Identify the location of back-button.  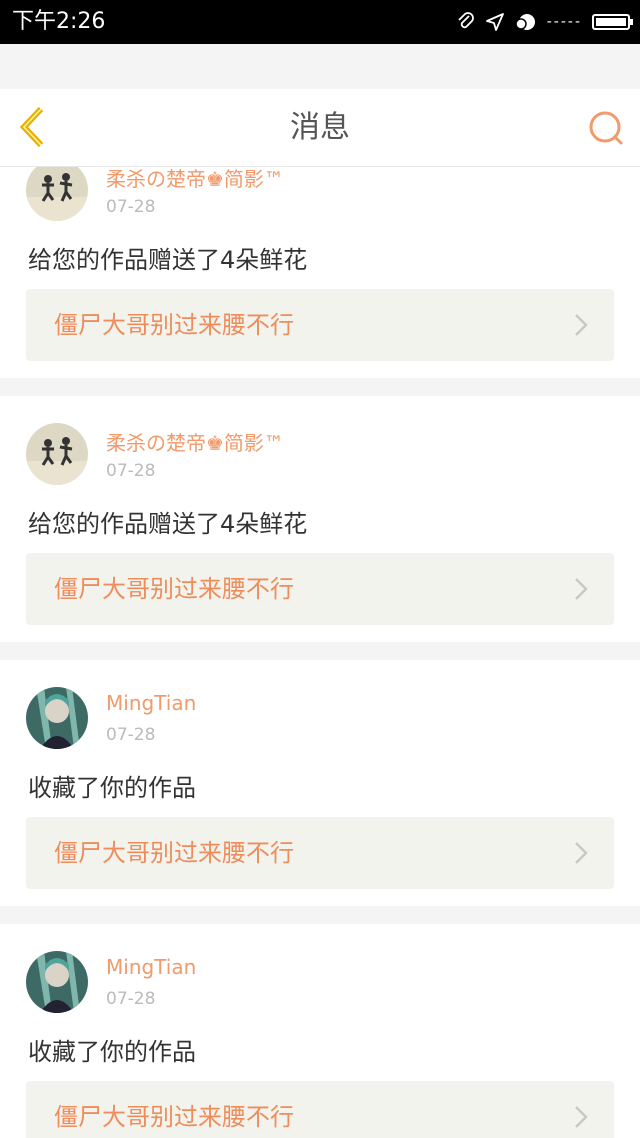
(34, 127).